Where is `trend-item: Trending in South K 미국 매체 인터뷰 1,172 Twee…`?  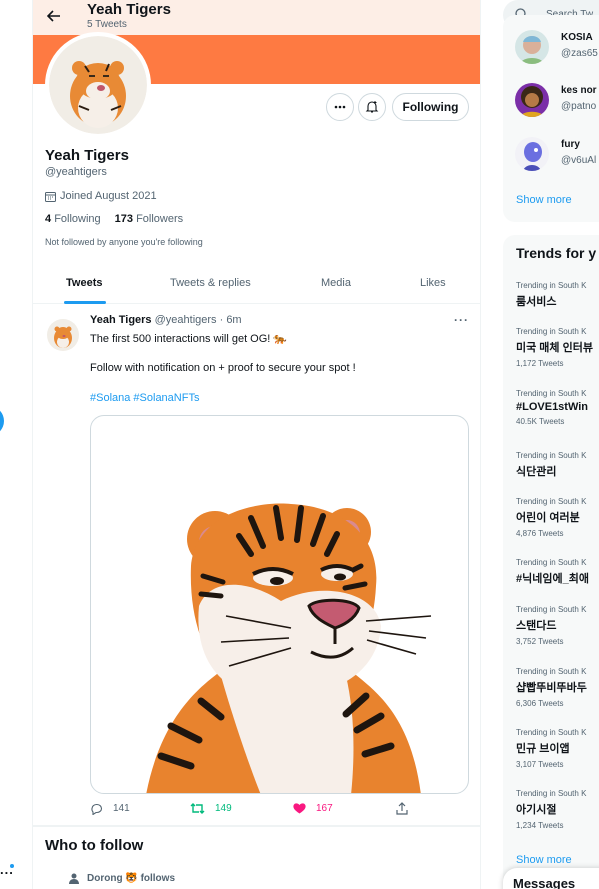 trend-item: Trending in South K 미국 매체 인터뷰 1,172 Twee… is located at coordinates (557, 347).